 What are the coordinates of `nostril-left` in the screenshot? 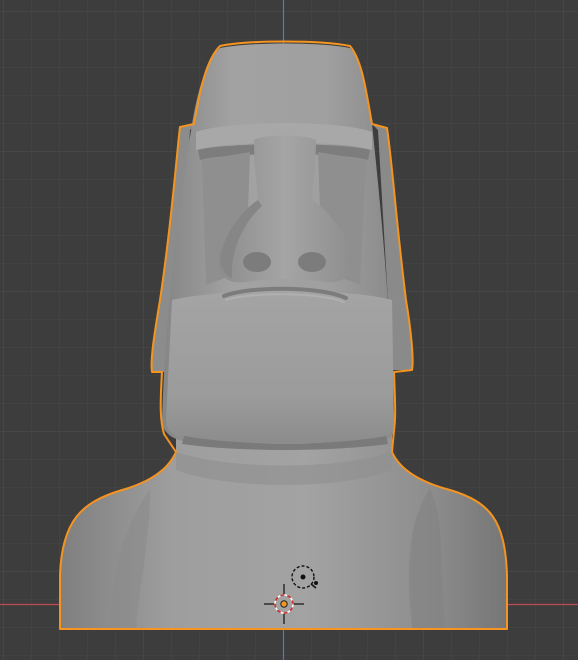 It's located at (257, 262).